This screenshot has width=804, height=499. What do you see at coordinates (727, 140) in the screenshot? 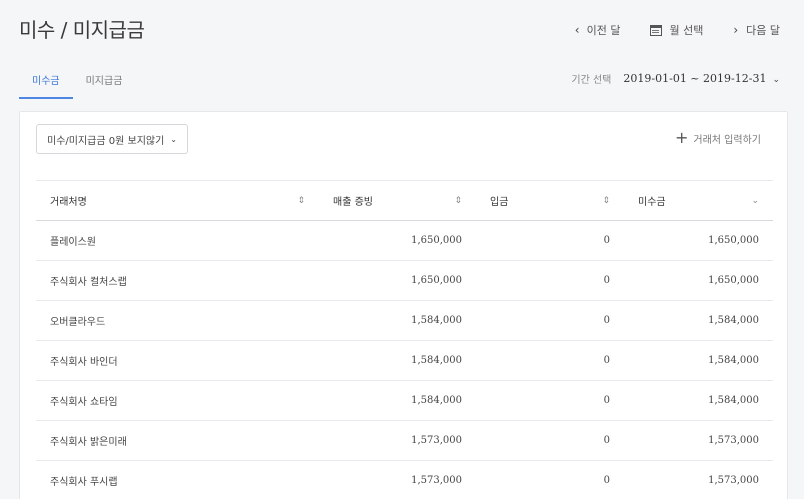
I see `add-client-label: 거래처 입력하기` at bounding box center [727, 140].